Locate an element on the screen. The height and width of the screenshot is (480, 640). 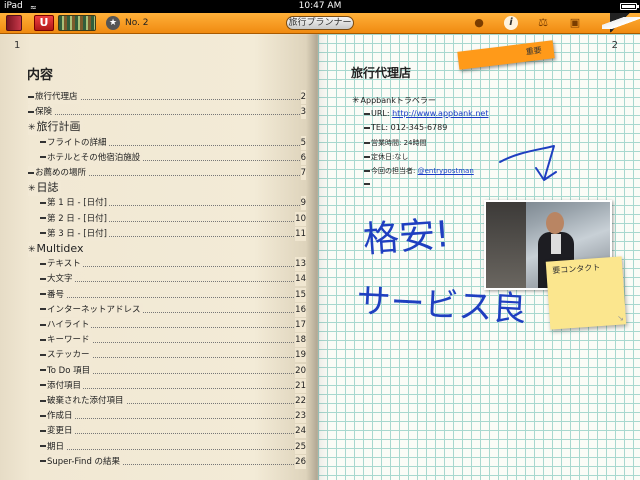
toc-entry: 添付項目 21 is located at coordinates (173, 385).